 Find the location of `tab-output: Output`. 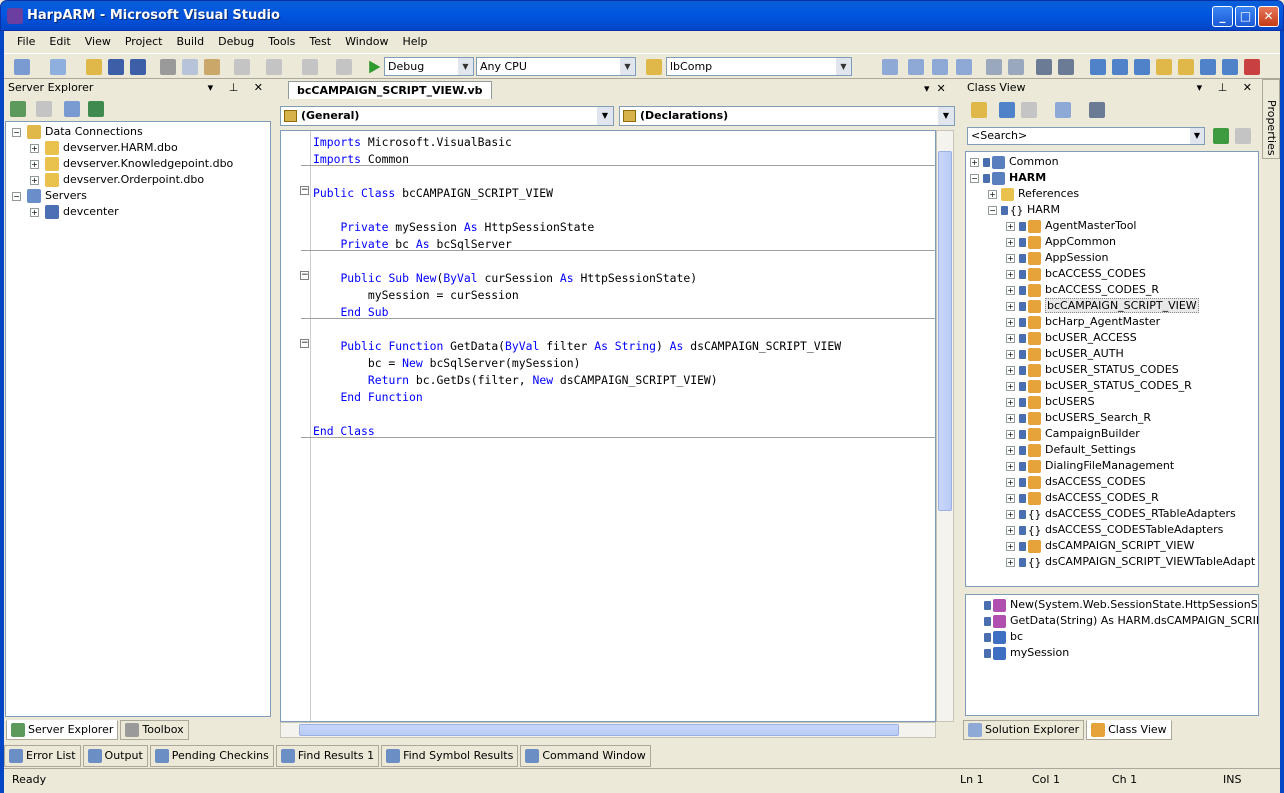

tab-output: Output is located at coordinates (115, 756).